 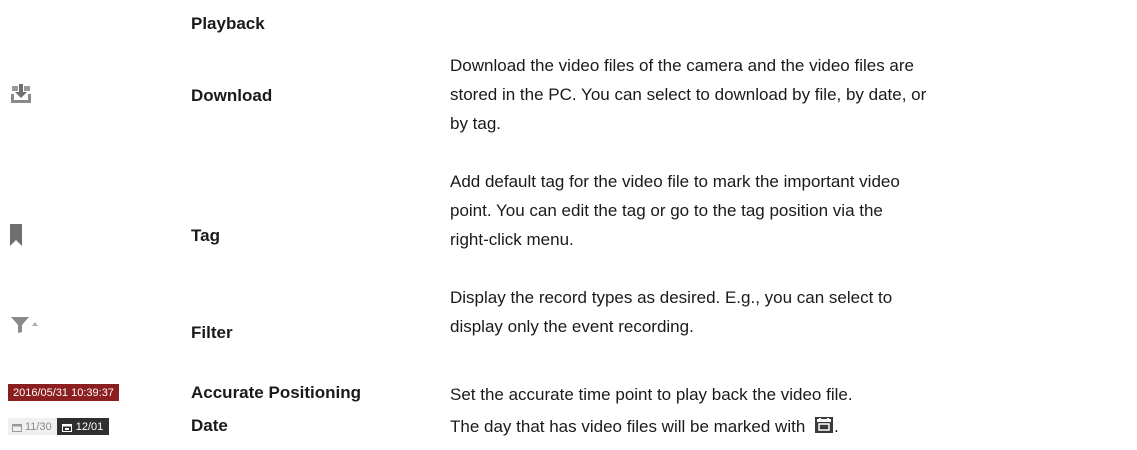 What do you see at coordinates (572, 326) in the screenshot?
I see `desc-line: display only the event recording.` at bounding box center [572, 326].